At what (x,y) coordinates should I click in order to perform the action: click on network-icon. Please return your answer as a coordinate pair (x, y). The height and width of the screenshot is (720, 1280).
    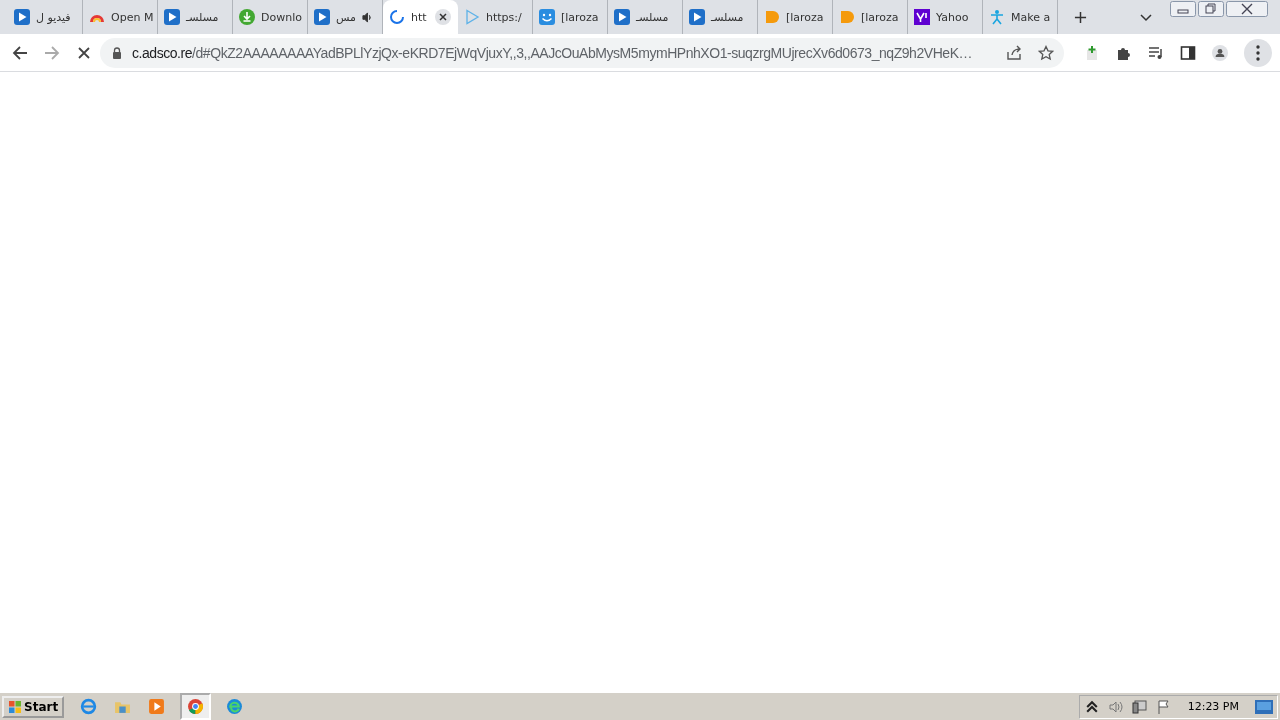
    Looking at the image, I should click on (1139, 706).